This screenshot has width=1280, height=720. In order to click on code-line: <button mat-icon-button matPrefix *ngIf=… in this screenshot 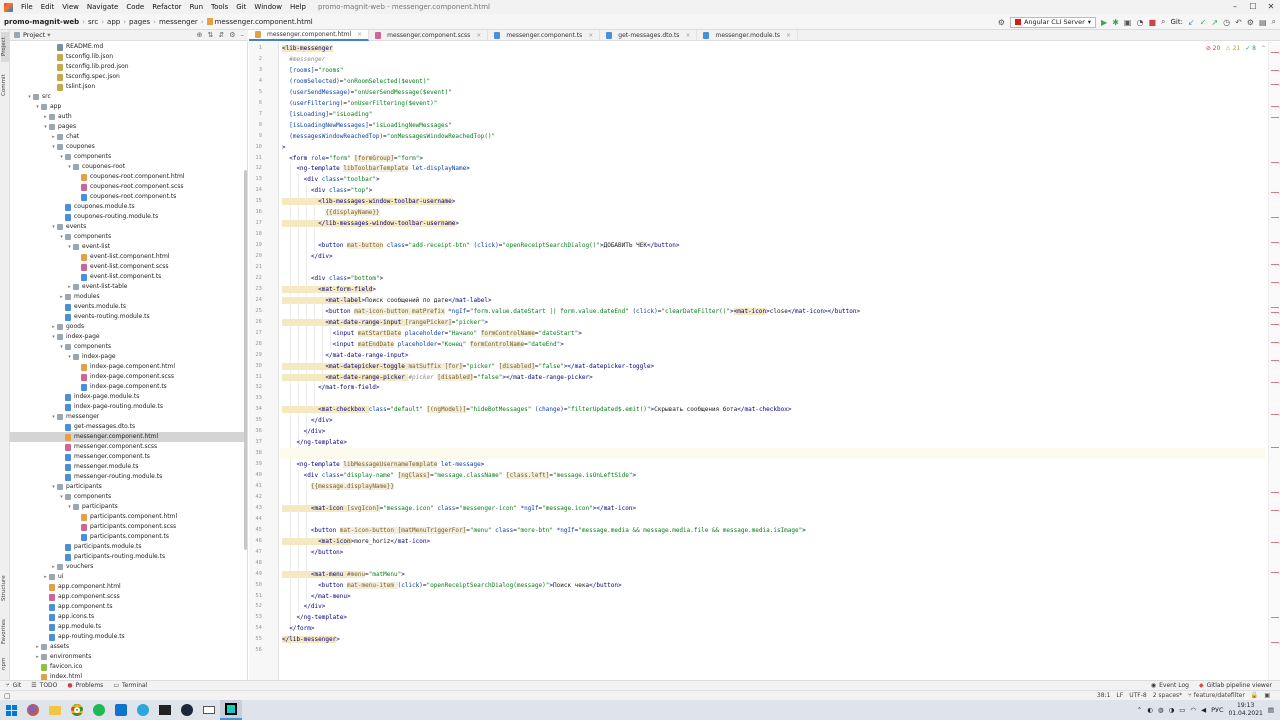, I will do `click(571, 311)`.